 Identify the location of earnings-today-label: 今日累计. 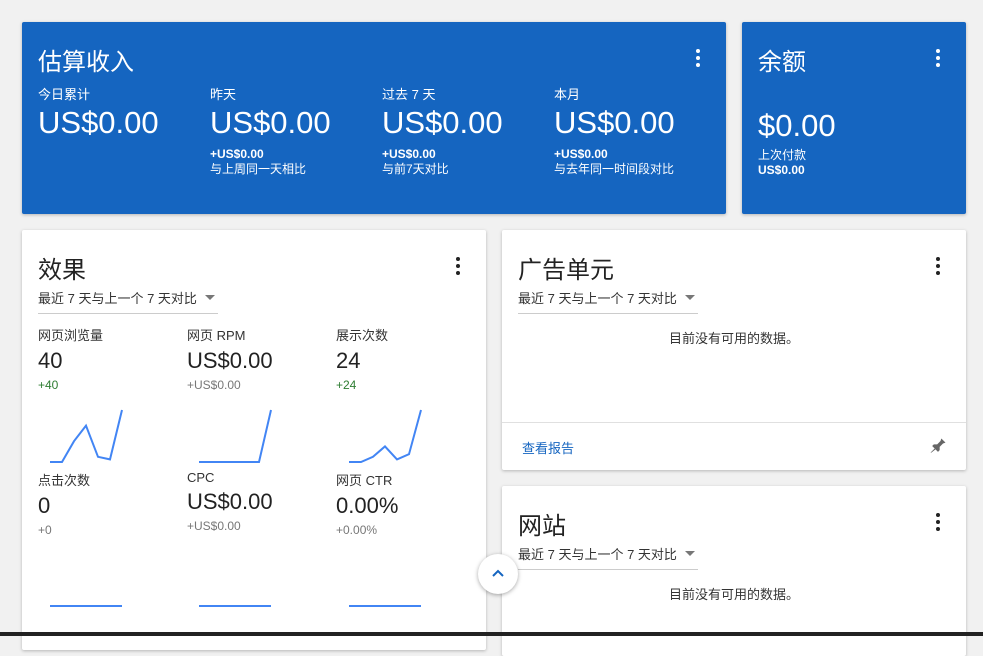
(64, 94).